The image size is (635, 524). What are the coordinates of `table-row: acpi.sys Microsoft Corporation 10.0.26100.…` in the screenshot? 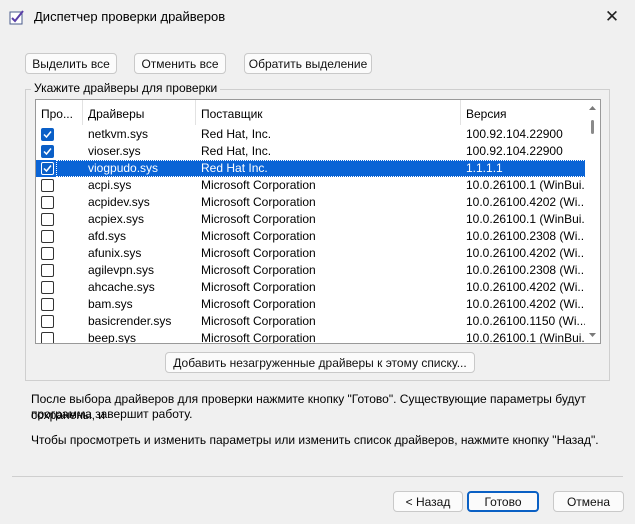 It's located at (311, 185).